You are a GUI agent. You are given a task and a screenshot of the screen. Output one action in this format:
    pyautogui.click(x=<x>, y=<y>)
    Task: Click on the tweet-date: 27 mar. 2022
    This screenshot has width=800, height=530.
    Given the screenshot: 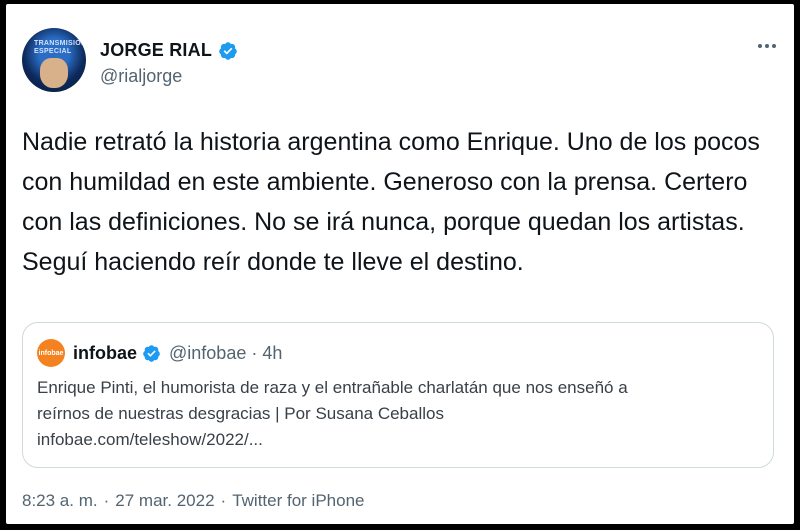 What is the action you would take?
    pyautogui.click(x=164, y=501)
    